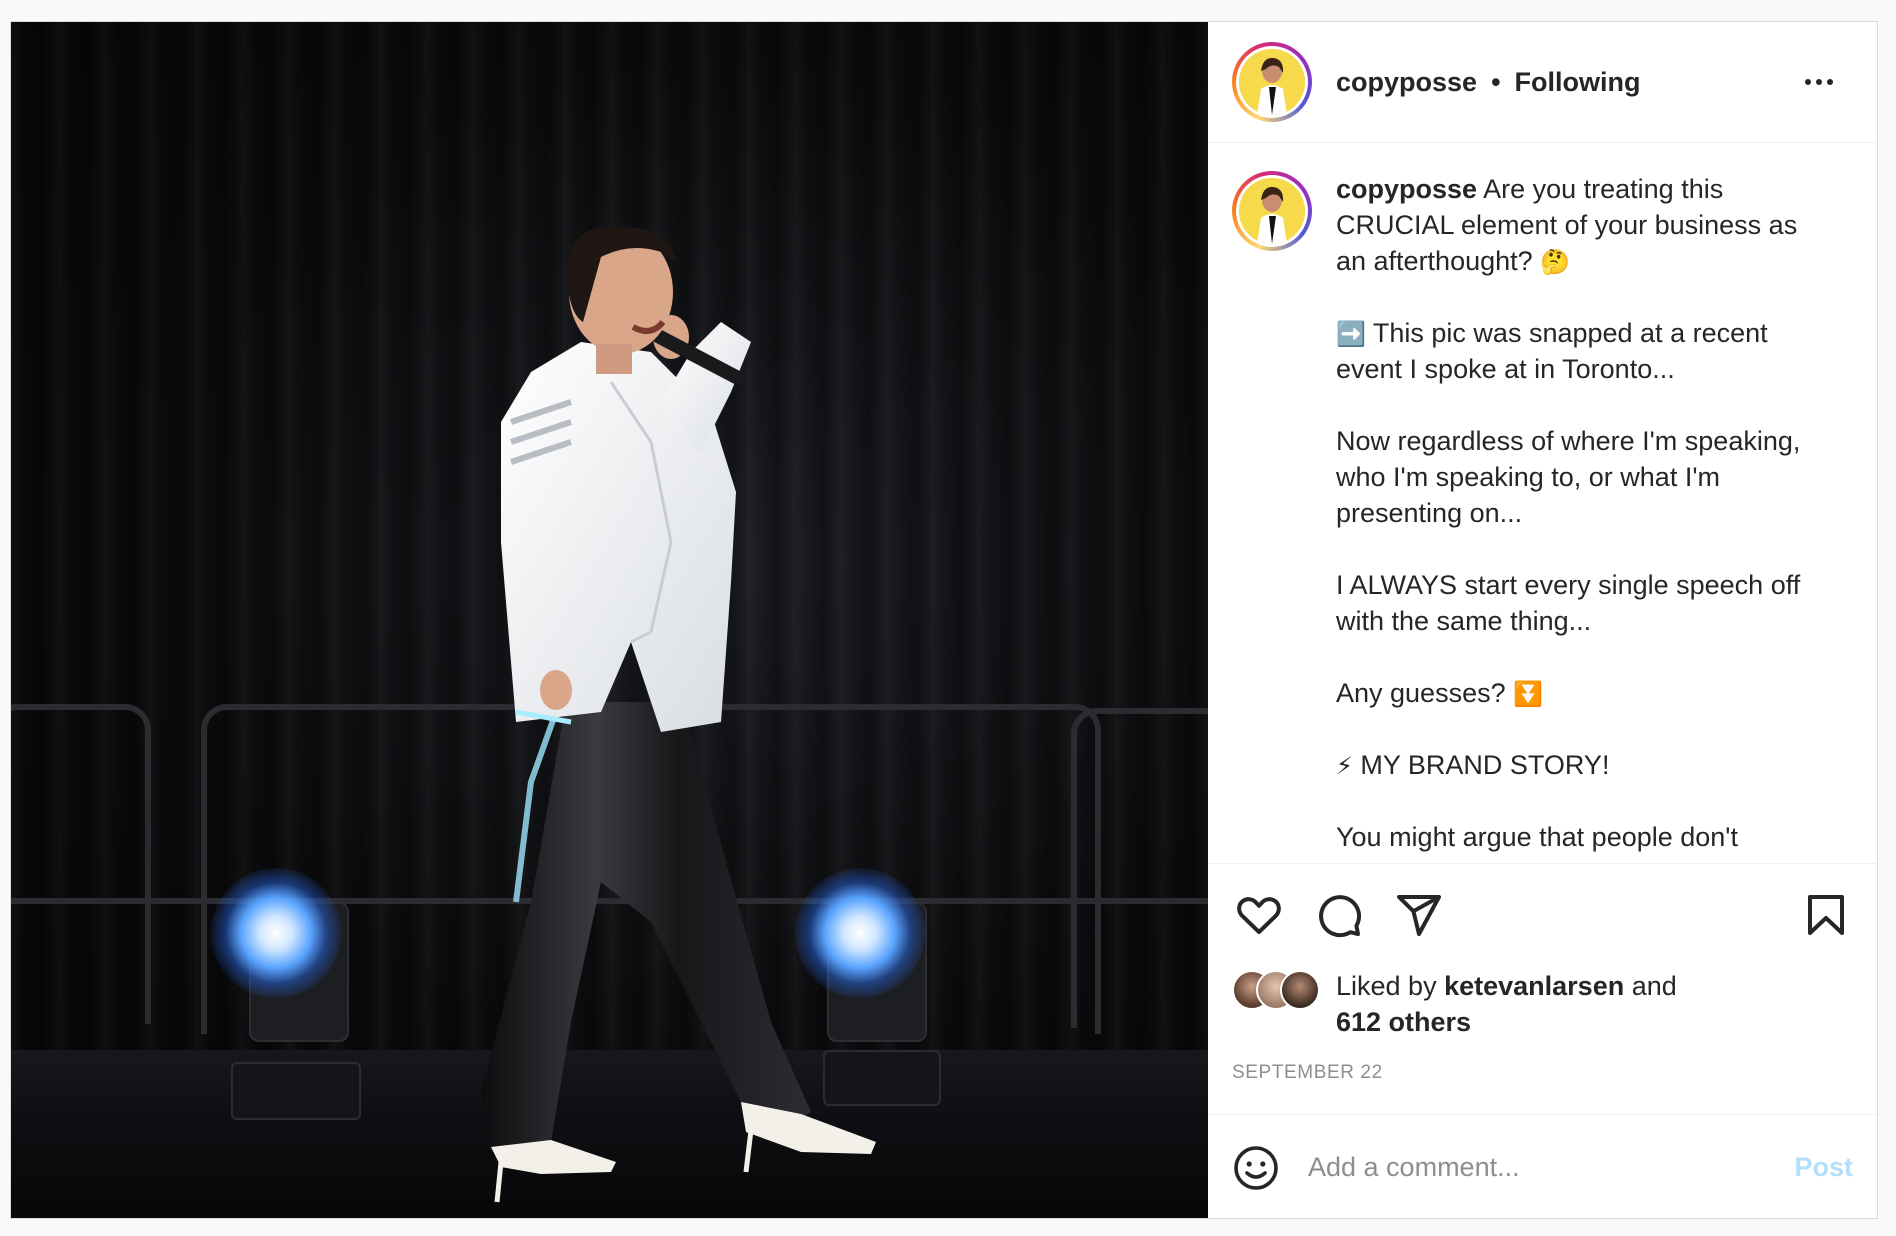 The width and height of the screenshot is (1896, 1236). What do you see at coordinates (1528, 694) in the screenshot?
I see `double-down-arrow-icon: ⏬` at bounding box center [1528, 694].